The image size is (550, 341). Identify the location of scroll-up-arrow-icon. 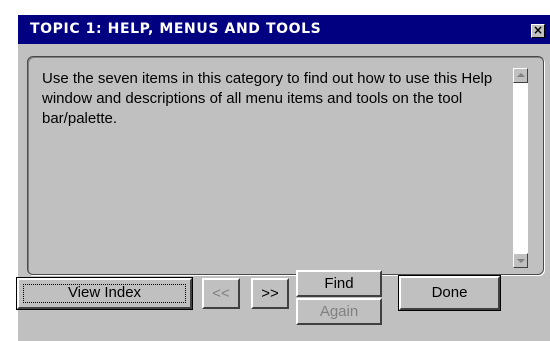
(521, 75).